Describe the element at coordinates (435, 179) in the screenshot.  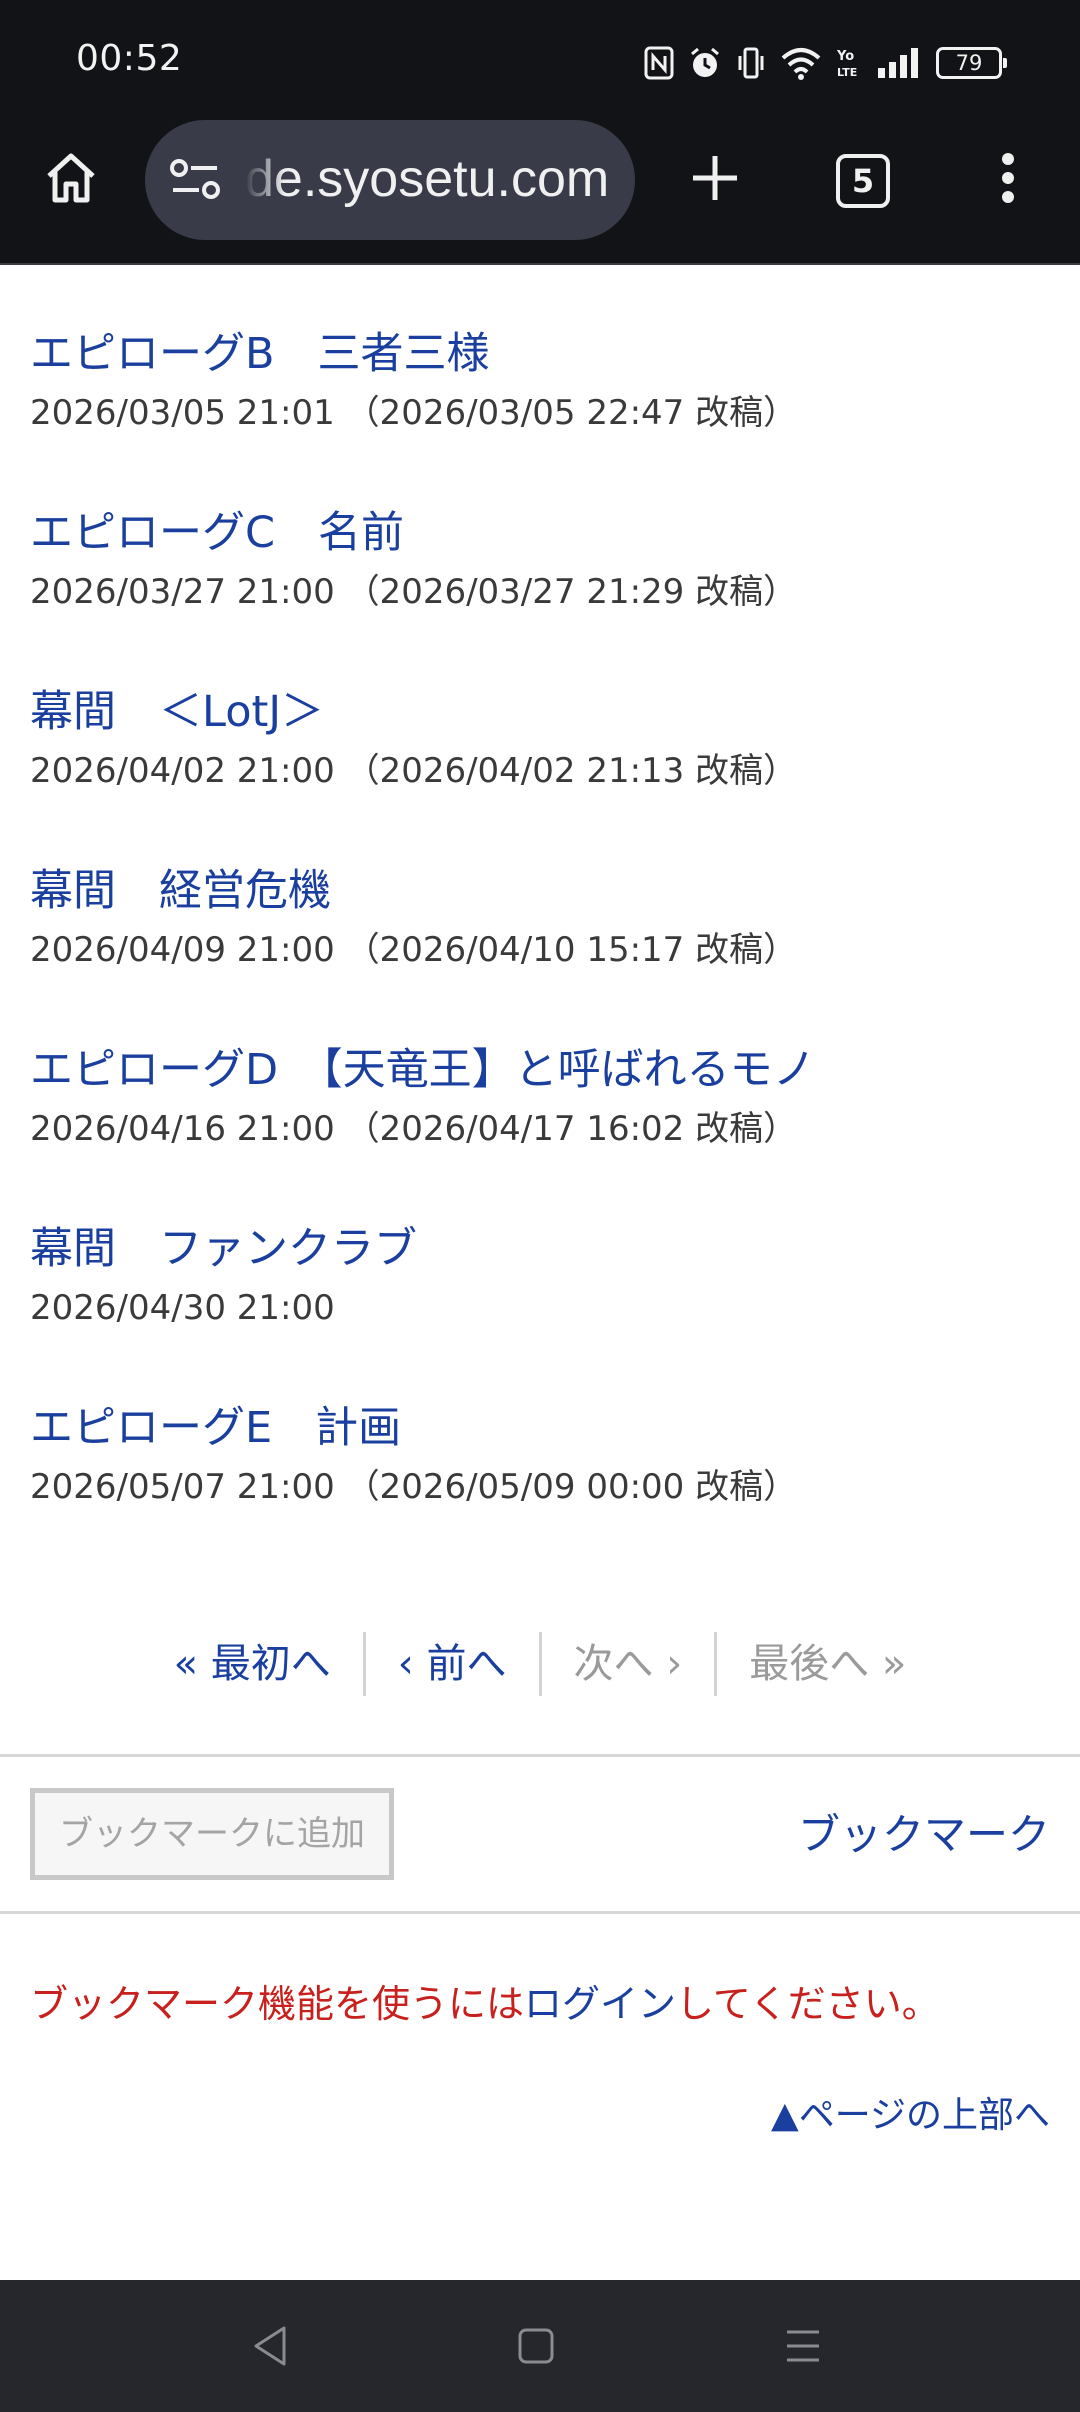
I see `url-text: de.syosetu.com` at that location.